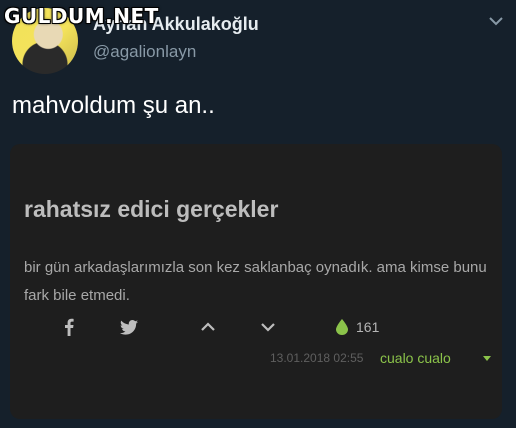 This screenshot has width=516, height=428. What do you see at coordinates (81, 16) in the screenshot?
I see `site-watermark: GULDUM.NET` at bounding box center [81, 16].